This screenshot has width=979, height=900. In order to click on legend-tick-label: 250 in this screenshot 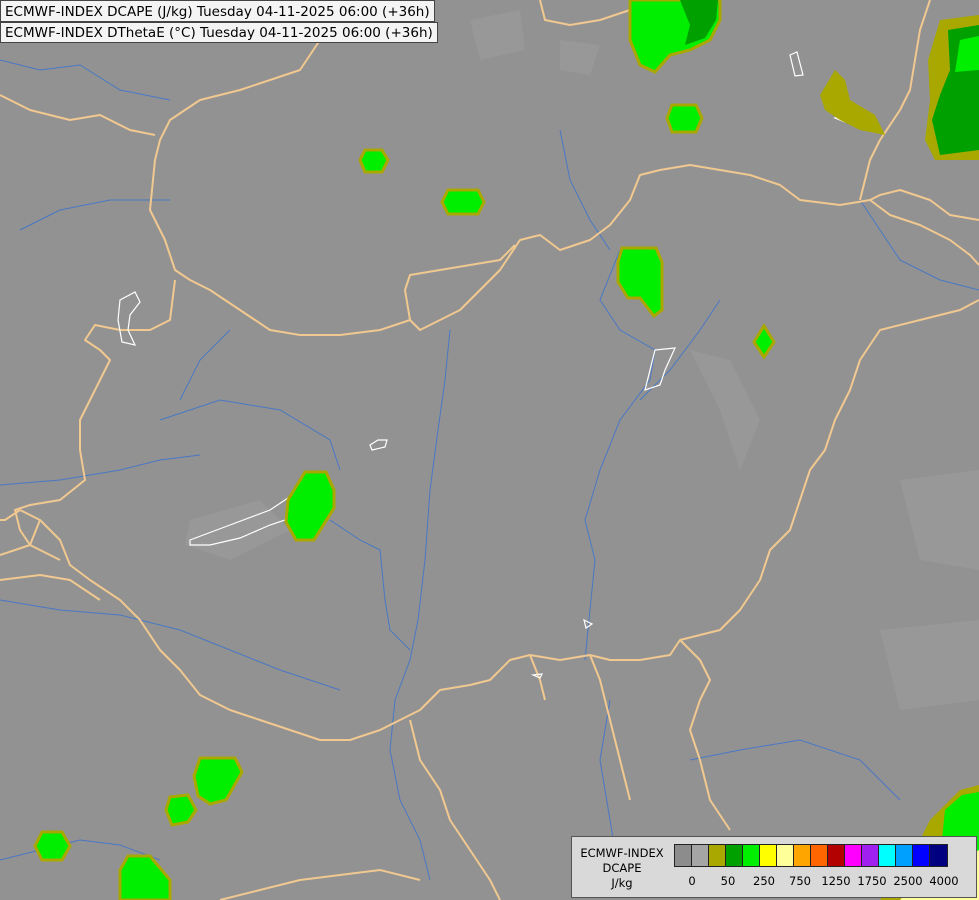, I will do `click(764, 881)`.